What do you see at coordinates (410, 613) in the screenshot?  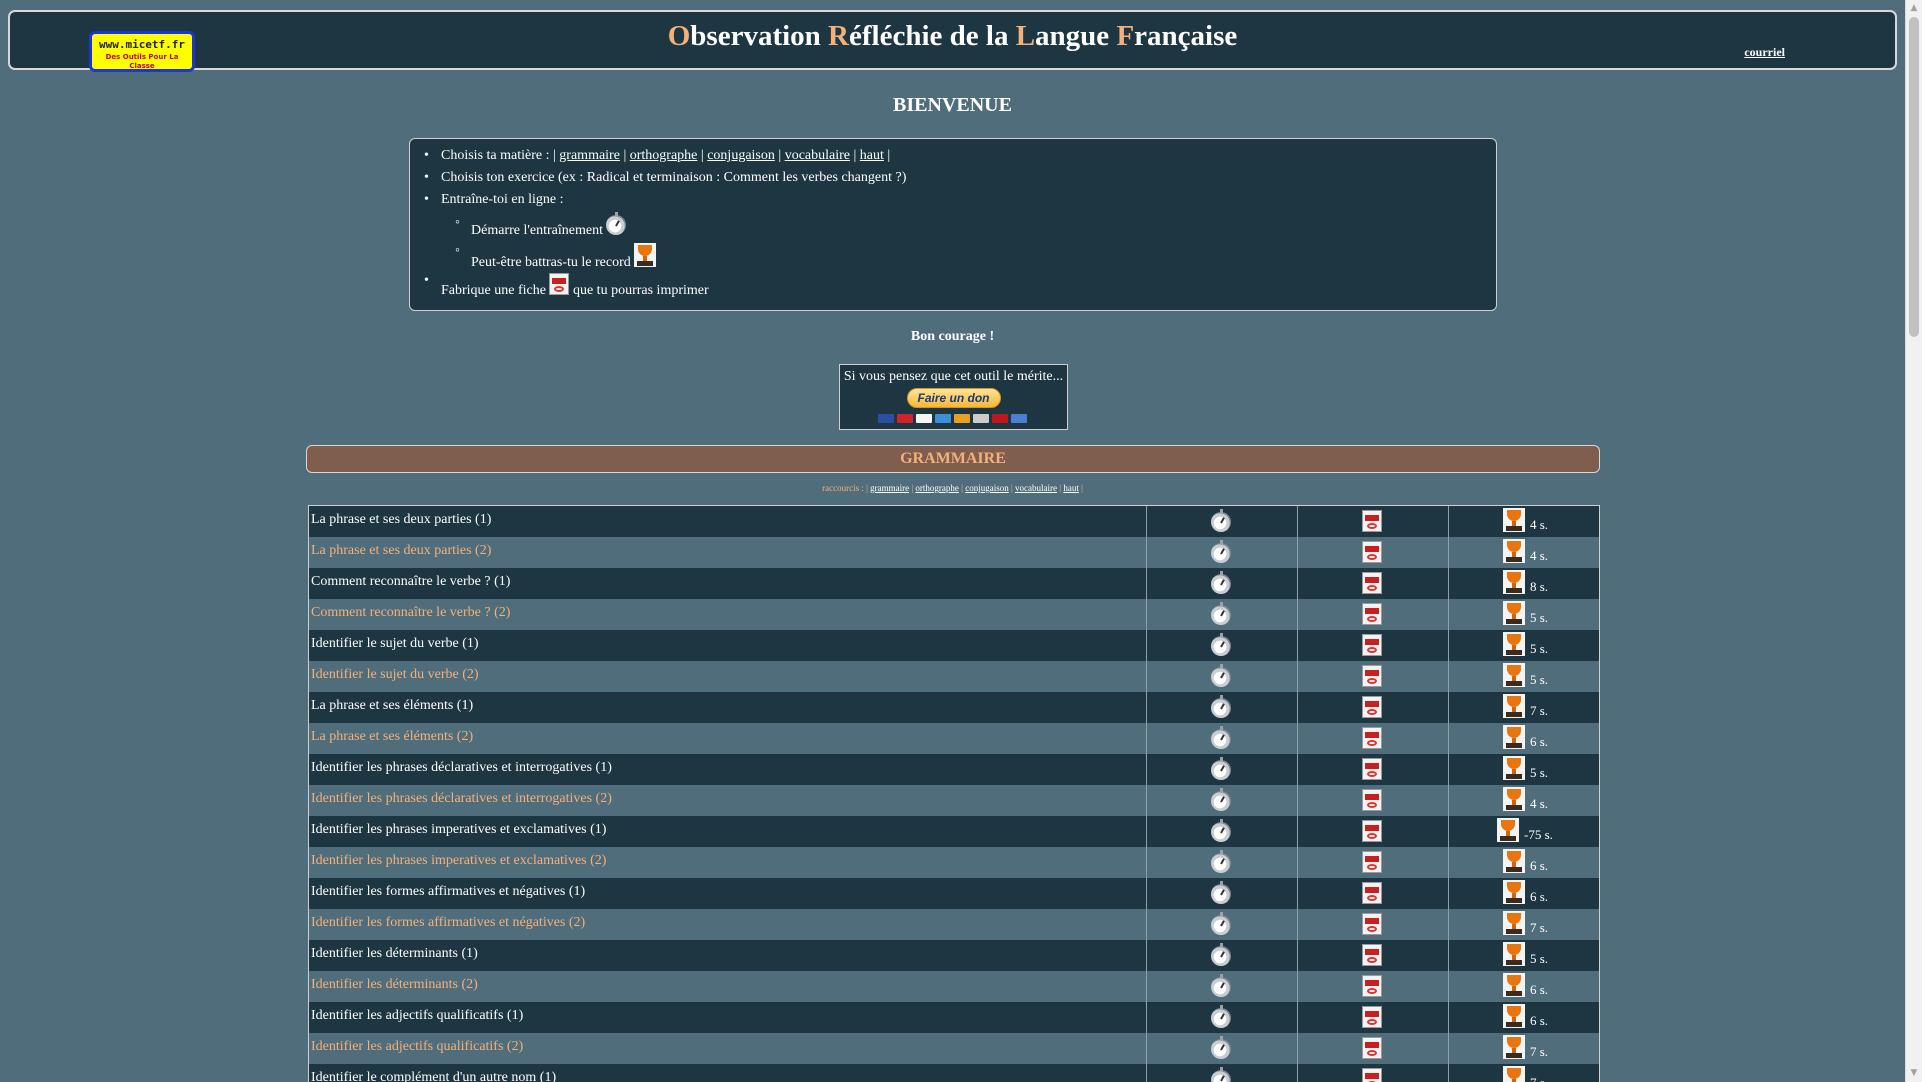 I see `exercise-title-link: Comment reconnaître le verbe ? (2)` at bounding box center [410, 613].